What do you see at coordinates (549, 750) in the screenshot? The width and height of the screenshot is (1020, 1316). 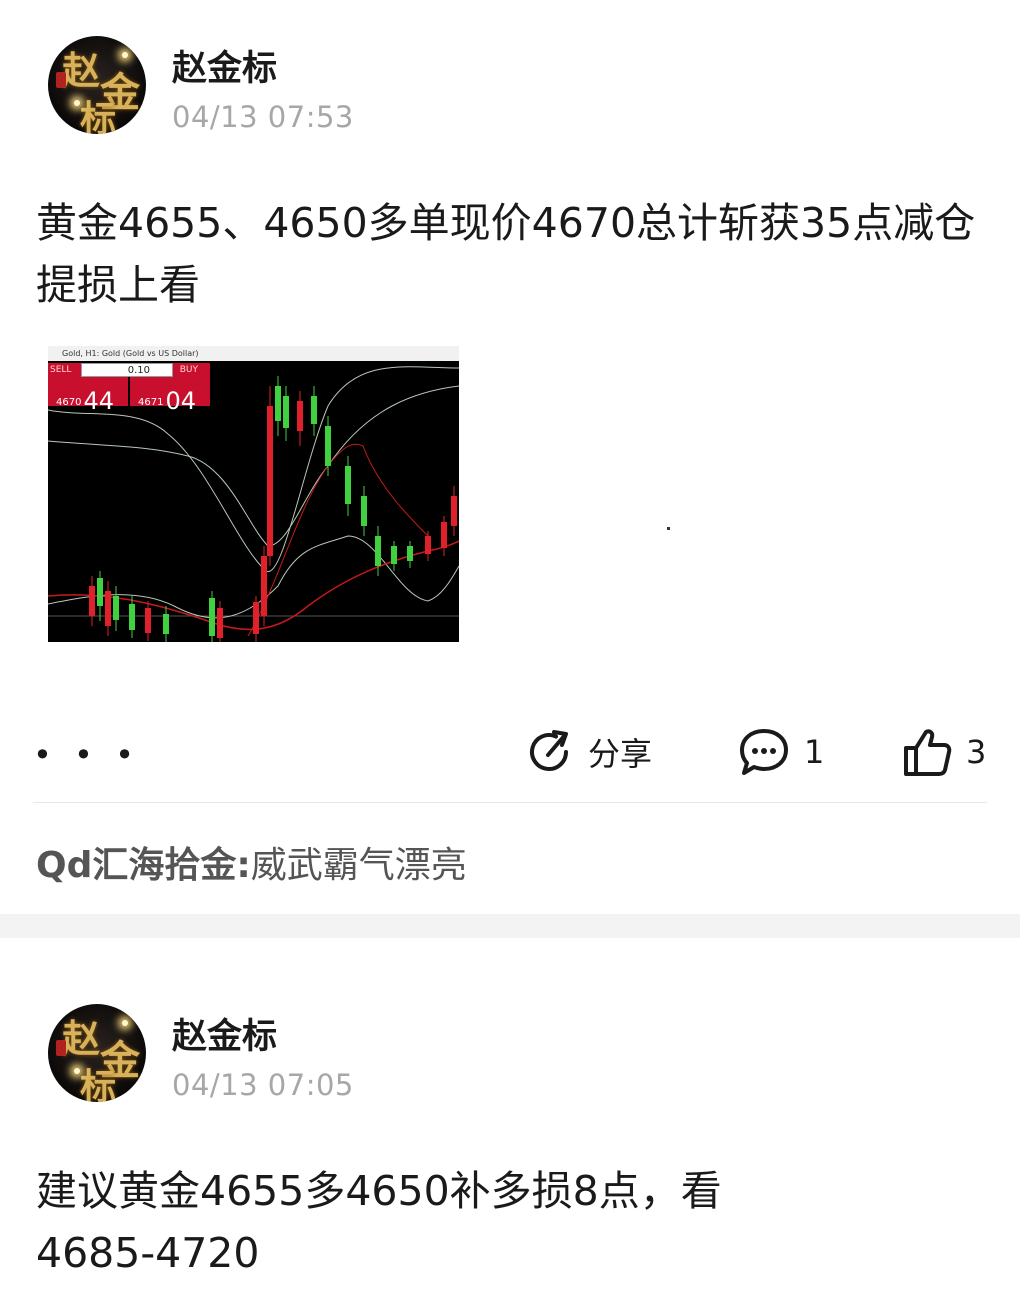 I see `share-icon` at bounding box center [549, 750].